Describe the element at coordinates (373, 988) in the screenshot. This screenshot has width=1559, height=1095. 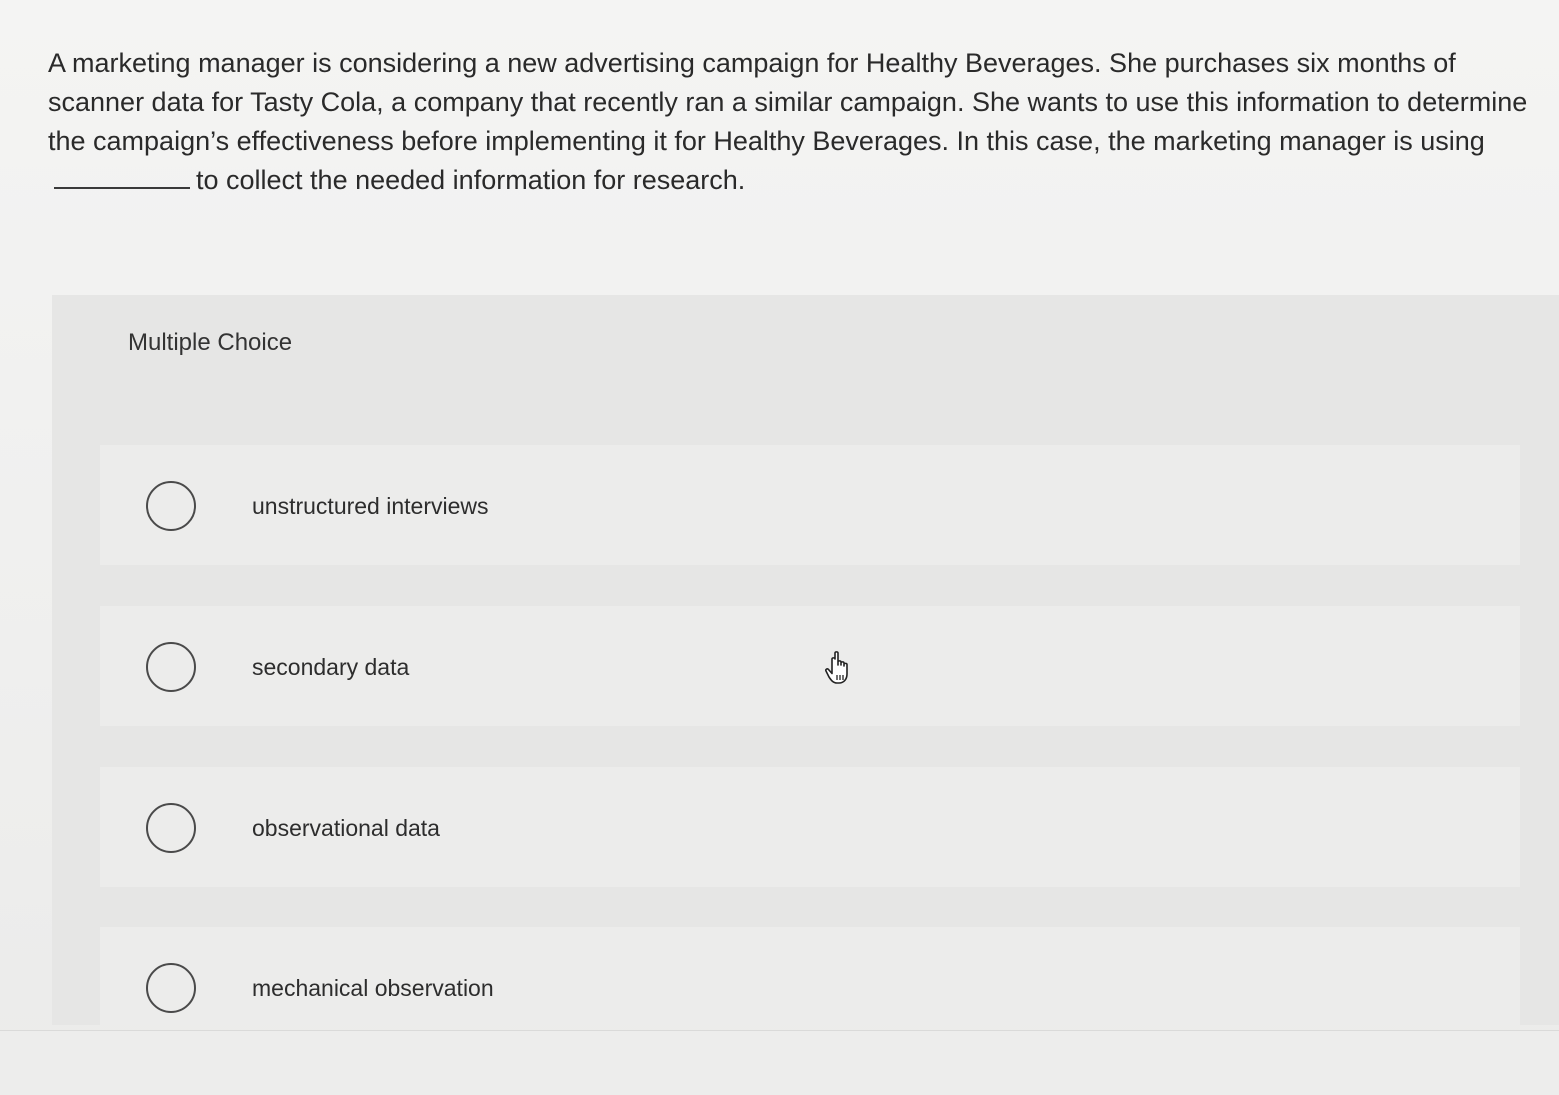
I see `option-label: mechanical observation` at that location.